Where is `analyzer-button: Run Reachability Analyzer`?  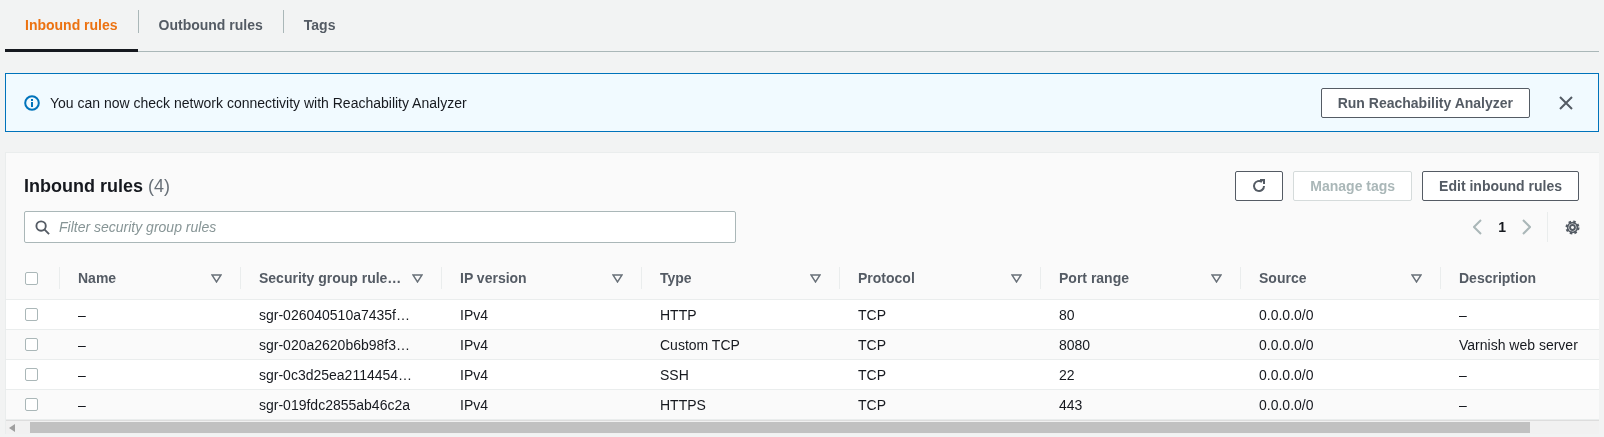
analyzer-button: Run Reachability Analyzer is located at coordinates (1425, 102).